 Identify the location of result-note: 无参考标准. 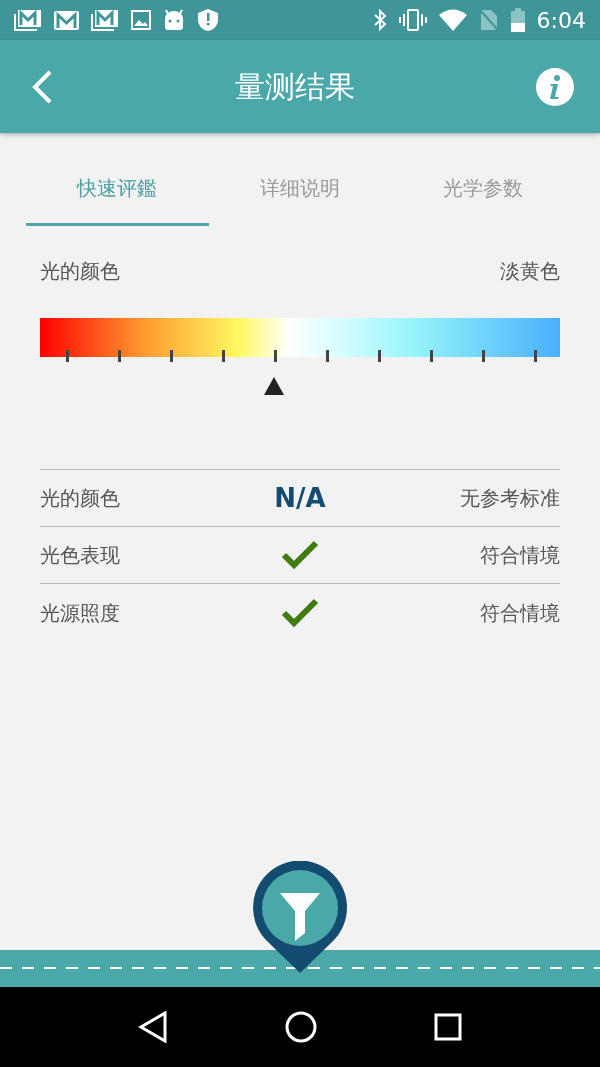
(509, 498).